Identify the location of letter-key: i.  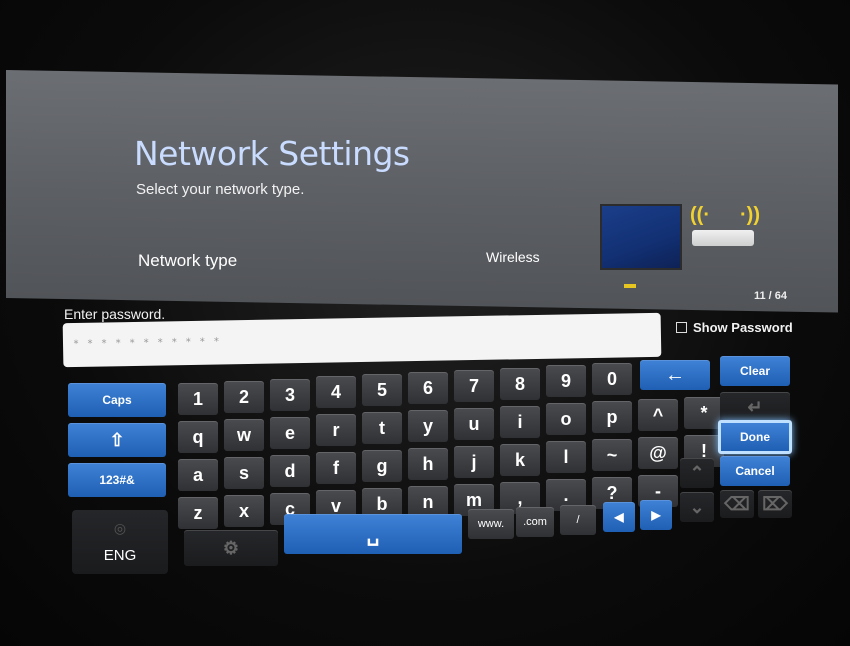
(520, 422).